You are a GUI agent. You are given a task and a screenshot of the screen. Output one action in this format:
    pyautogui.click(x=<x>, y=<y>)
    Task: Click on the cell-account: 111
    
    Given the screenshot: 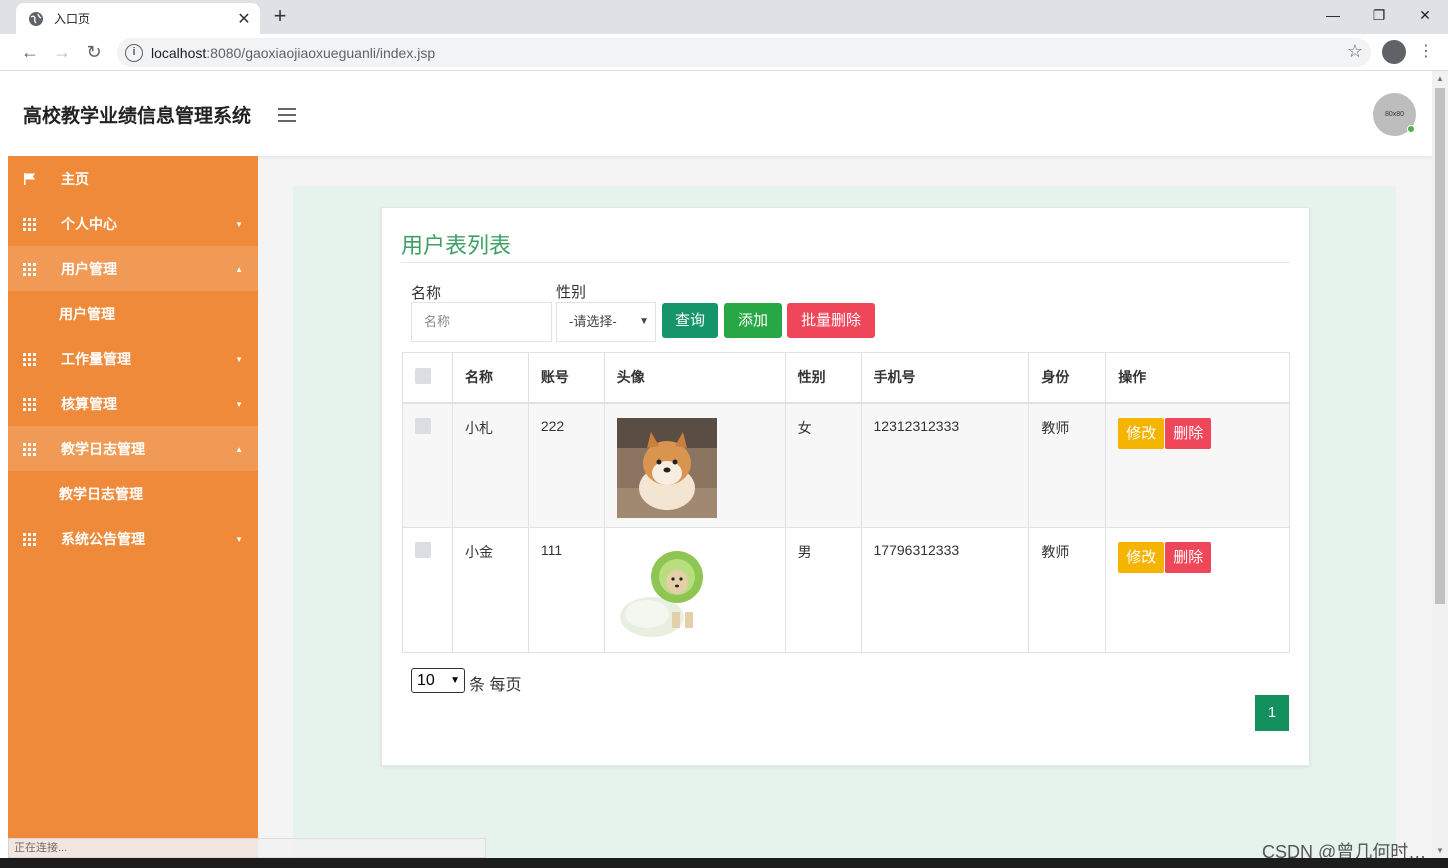 What is the action you would take?
    pyautogui.click(x=566, y=590)
    